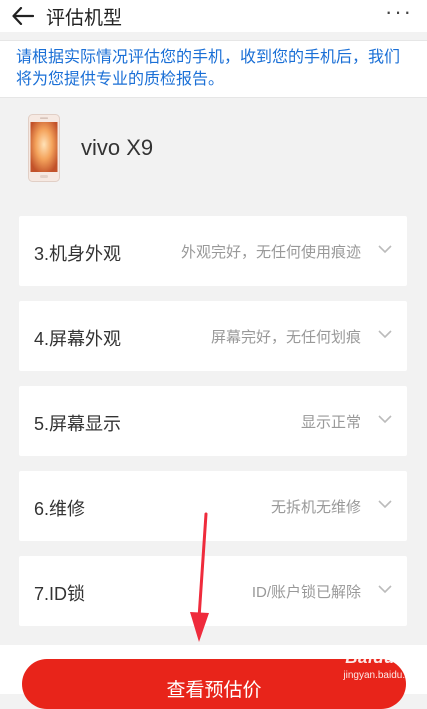 Image resolution: width=427 pixels, height=709 pixels. I want to click on more-horizontal-icon: ···, so click(399, 12).